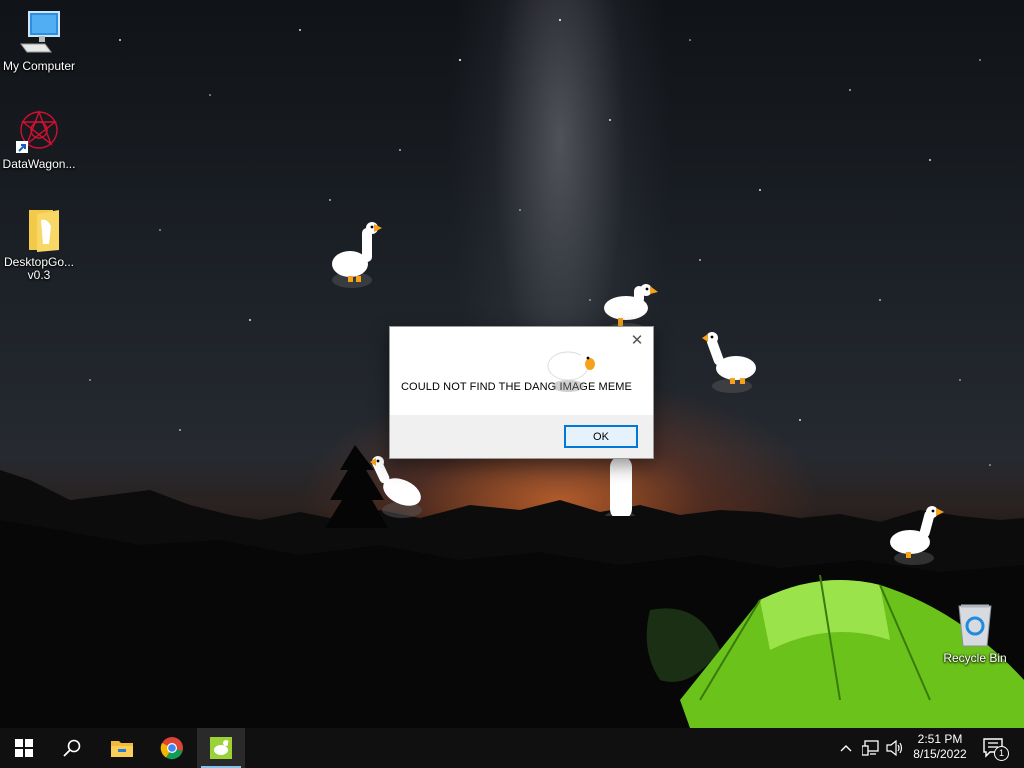  I want to click on chevron-up-icon, so click(846, 748).